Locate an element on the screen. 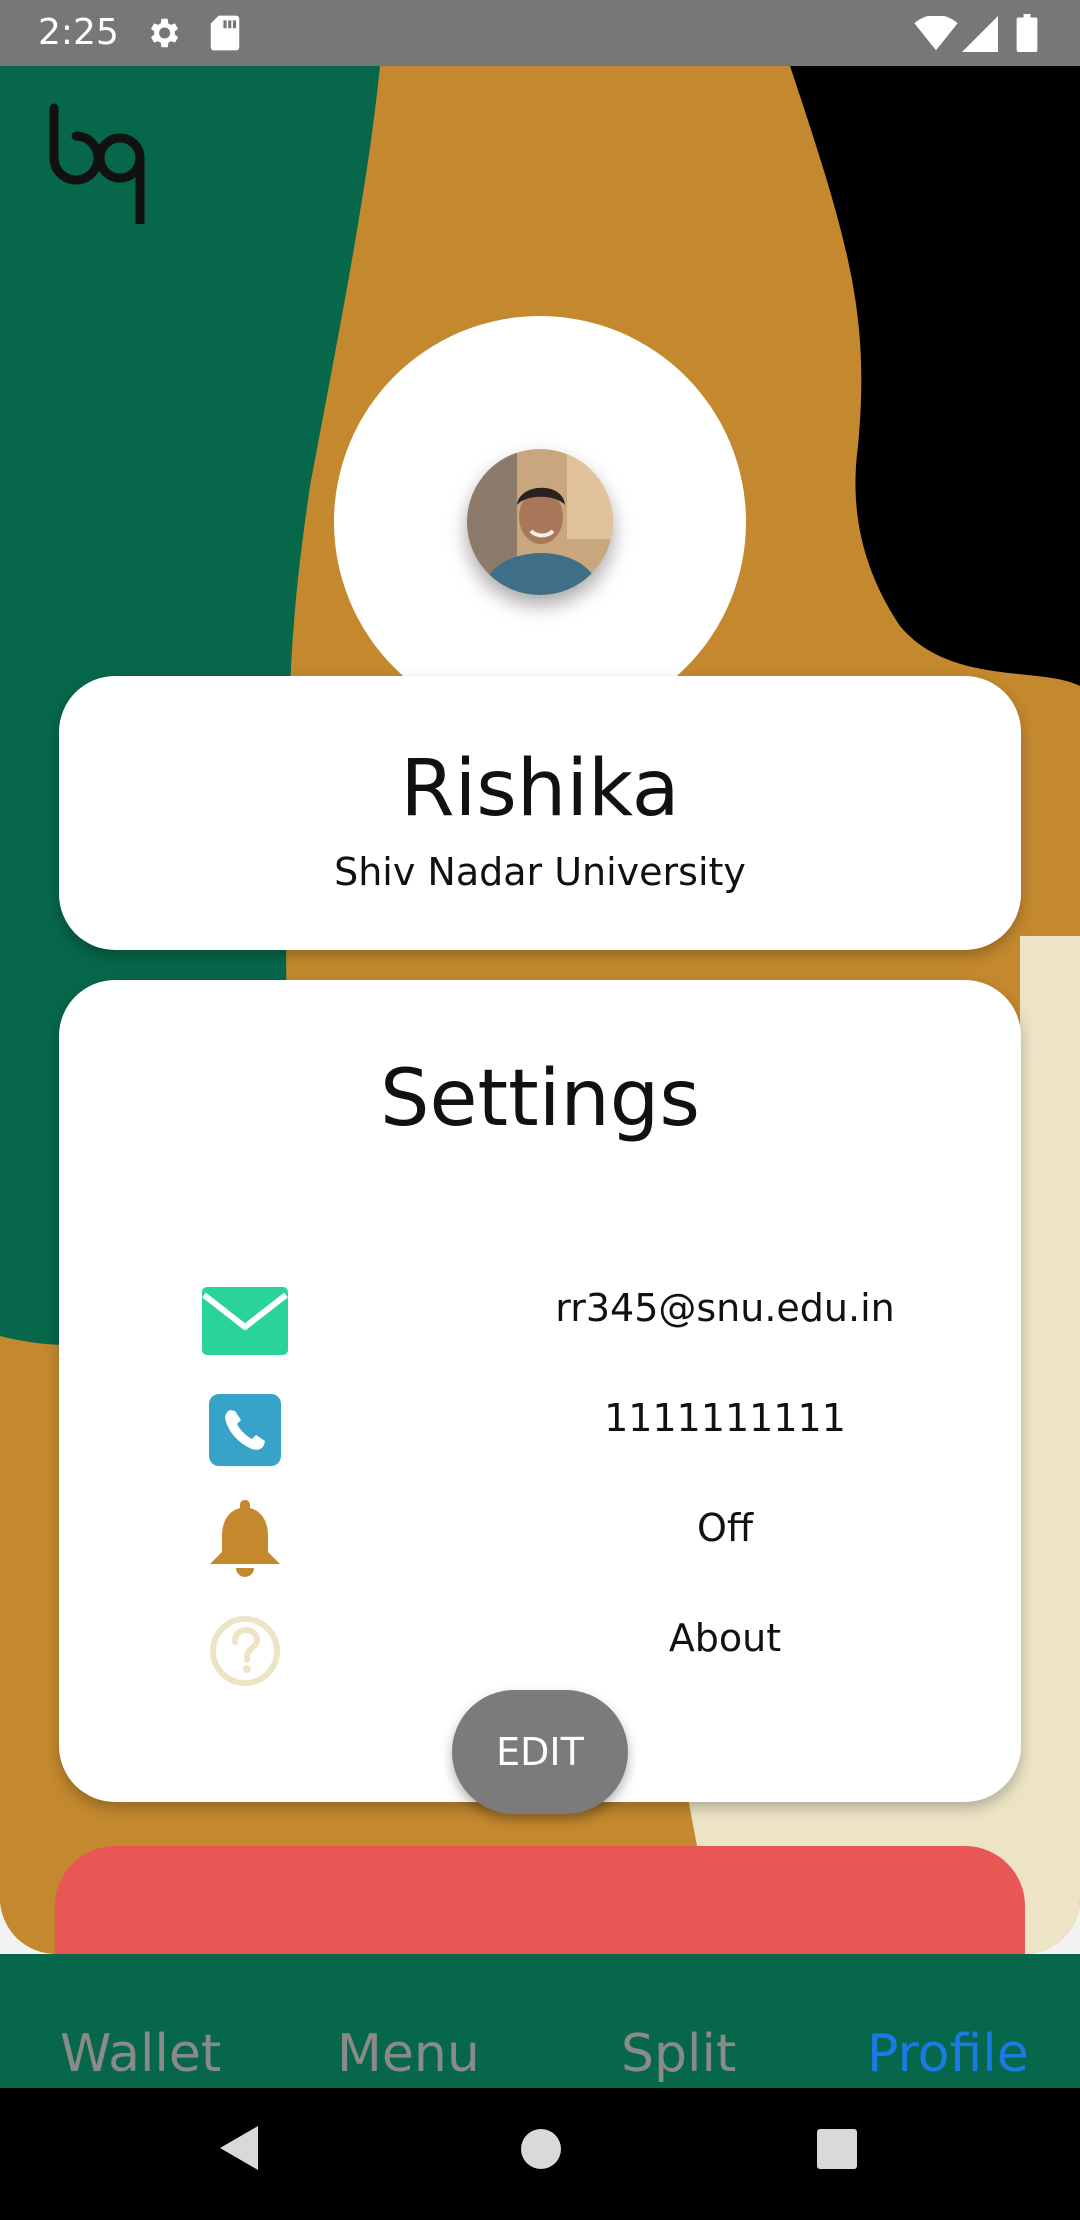 The width and height of the screenshot is (1080, 2220). status-time: 2:25 is located at coordinates (78, 32).